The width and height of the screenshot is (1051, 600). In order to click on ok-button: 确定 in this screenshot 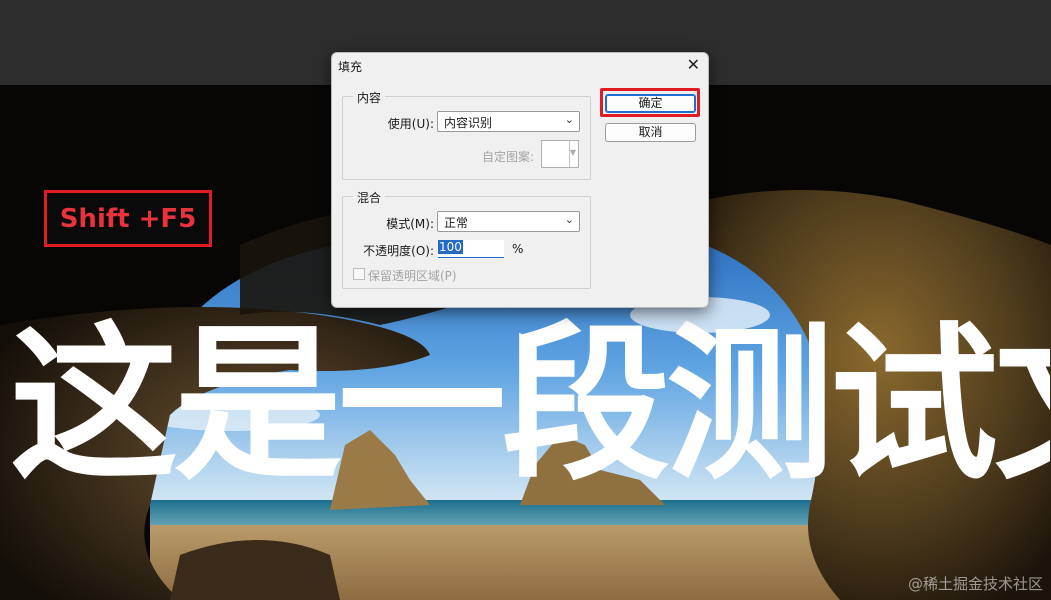, I will do `click(650, 103)`.